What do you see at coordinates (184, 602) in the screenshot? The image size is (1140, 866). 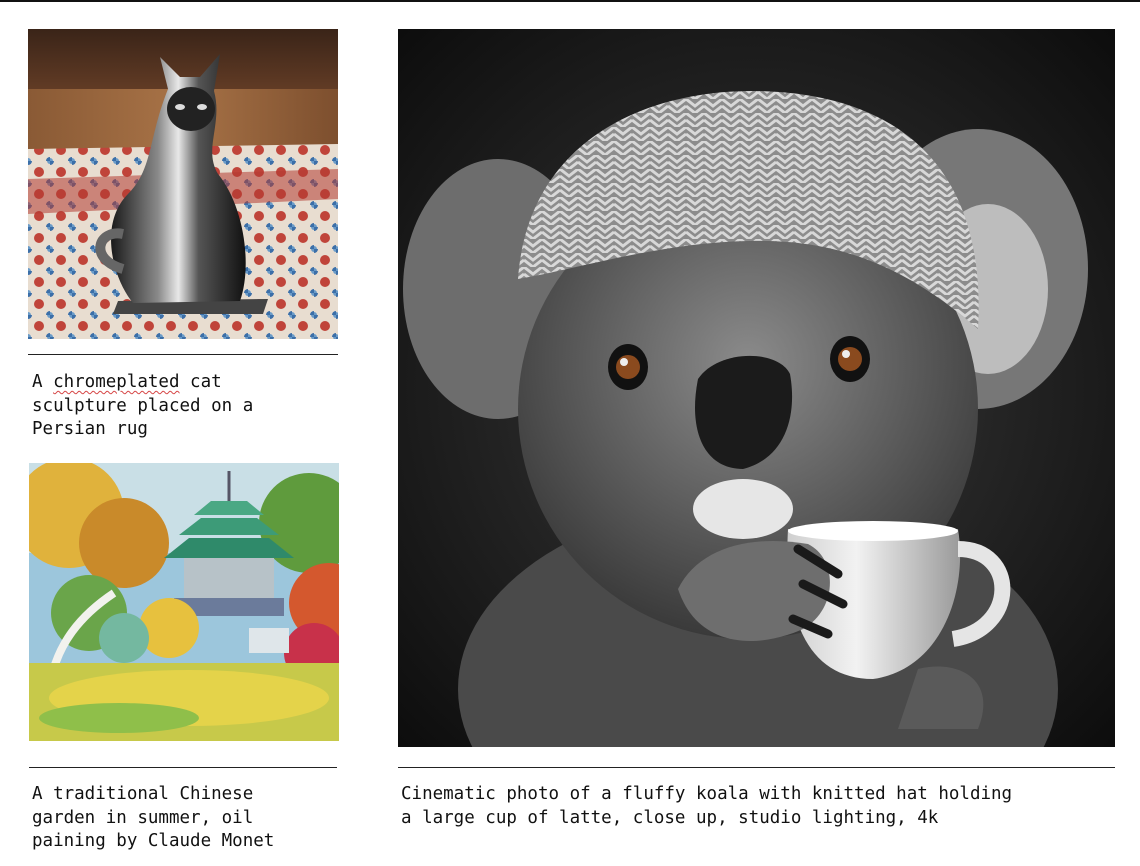 I see `chinese-garden-image` at bounding box center [184, 602].